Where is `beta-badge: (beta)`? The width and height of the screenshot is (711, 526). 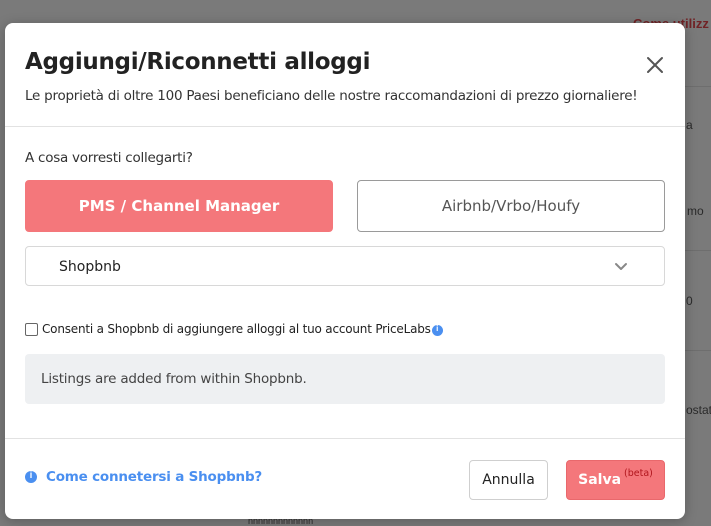 beta-badge: (beta) is located at coordinates (638, 473).